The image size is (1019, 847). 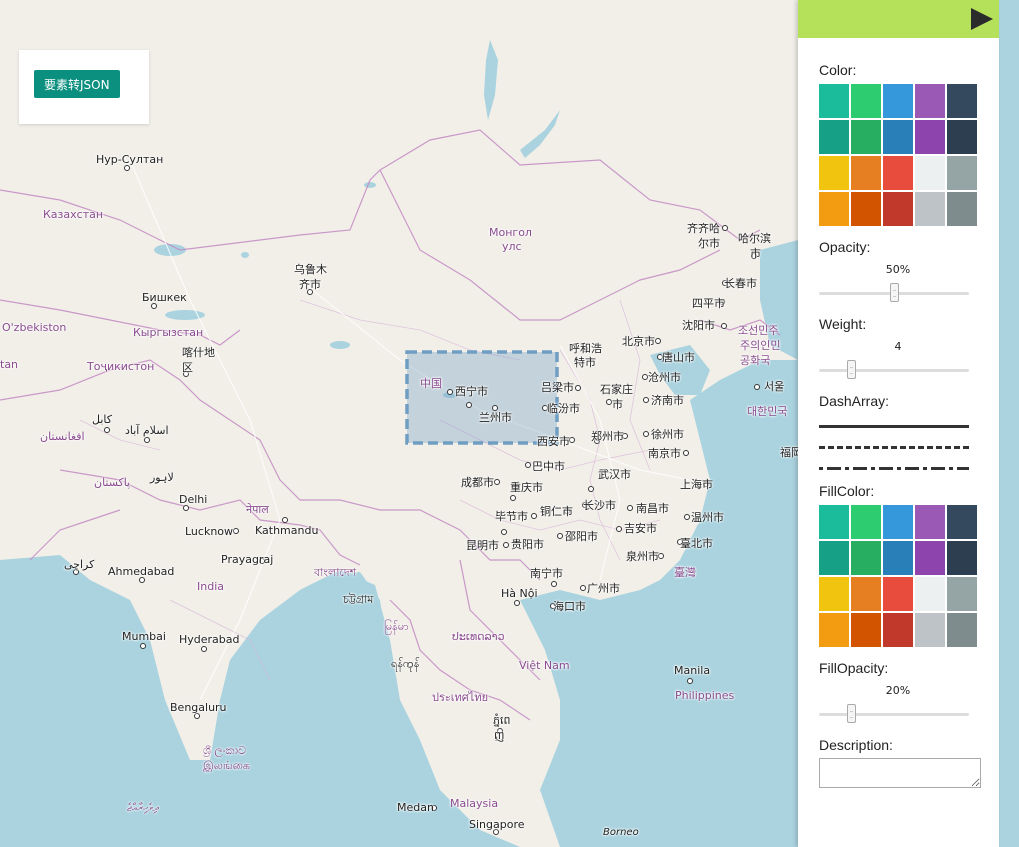 What do you see at coordinates (900, 773) in the screenshot?
I see `description-input` at bounding box center [900, 773].